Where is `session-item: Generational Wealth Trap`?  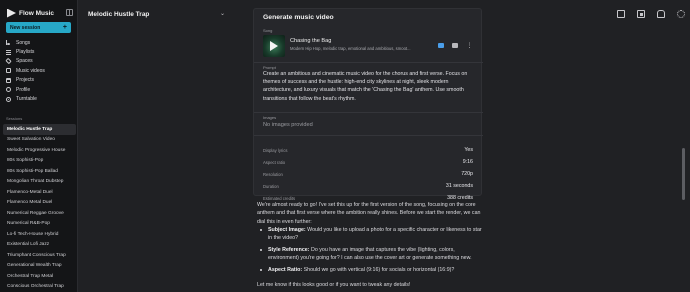
session-item: Generational Wealth Trap is located at coordinates (39, 266).